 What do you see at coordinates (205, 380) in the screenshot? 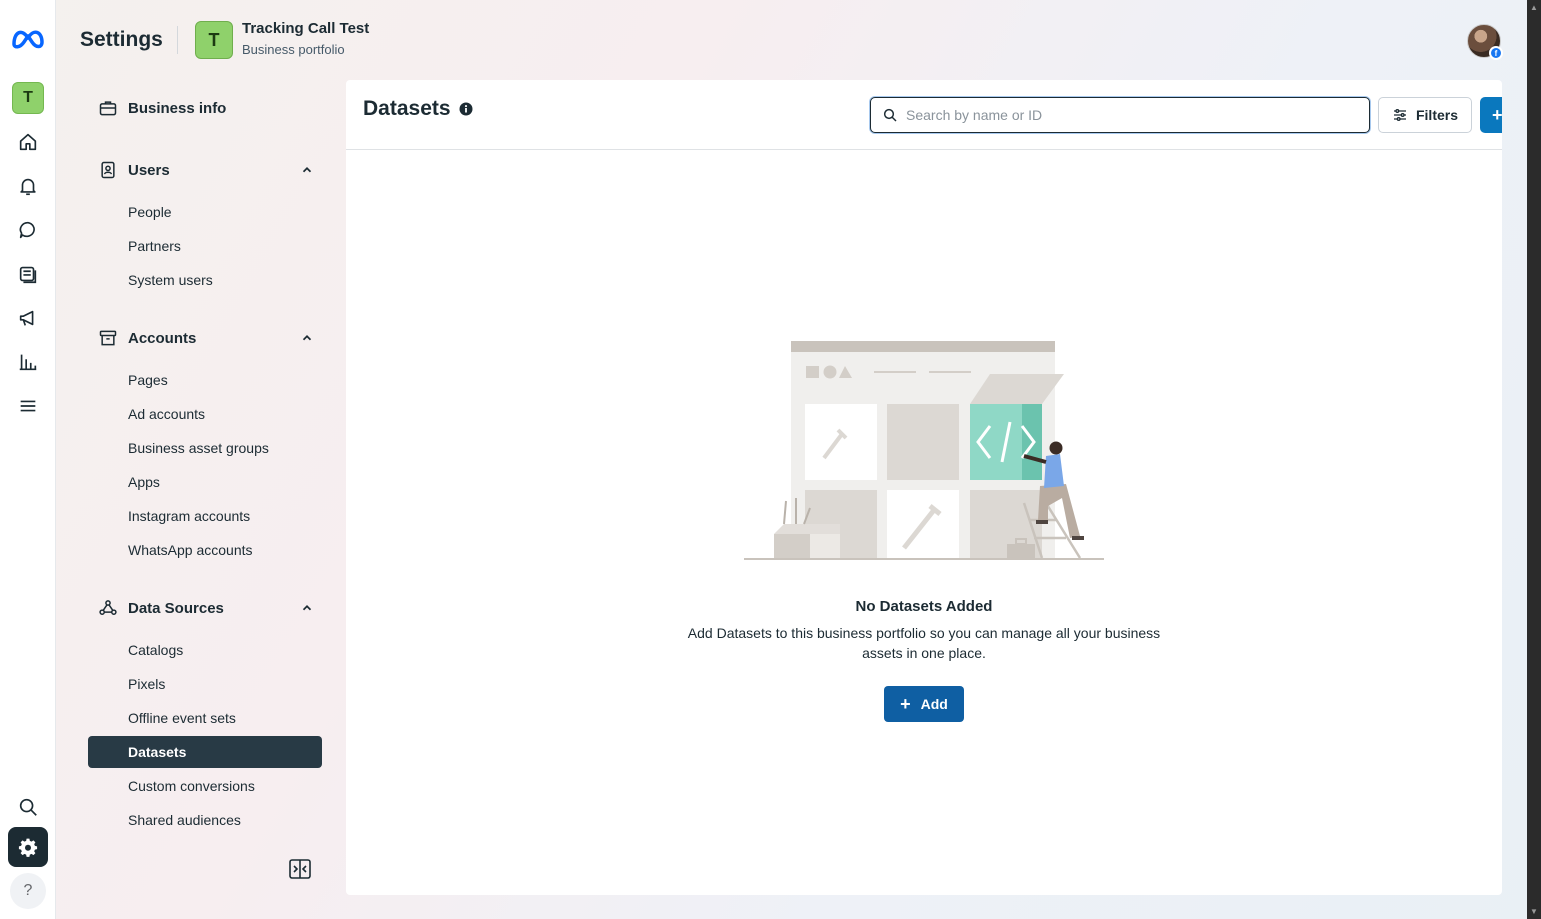
I see `nav-item-pages: Pages` at bounding box center [205, 380].